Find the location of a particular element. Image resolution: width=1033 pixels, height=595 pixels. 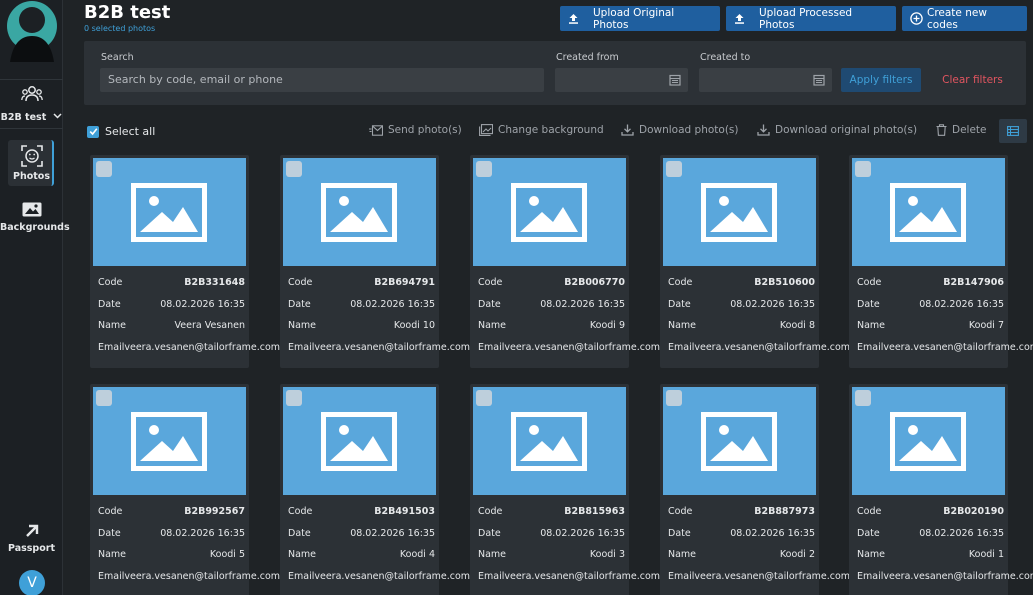

code-row: Code B2B020190 is located at coordinates (930, 513).